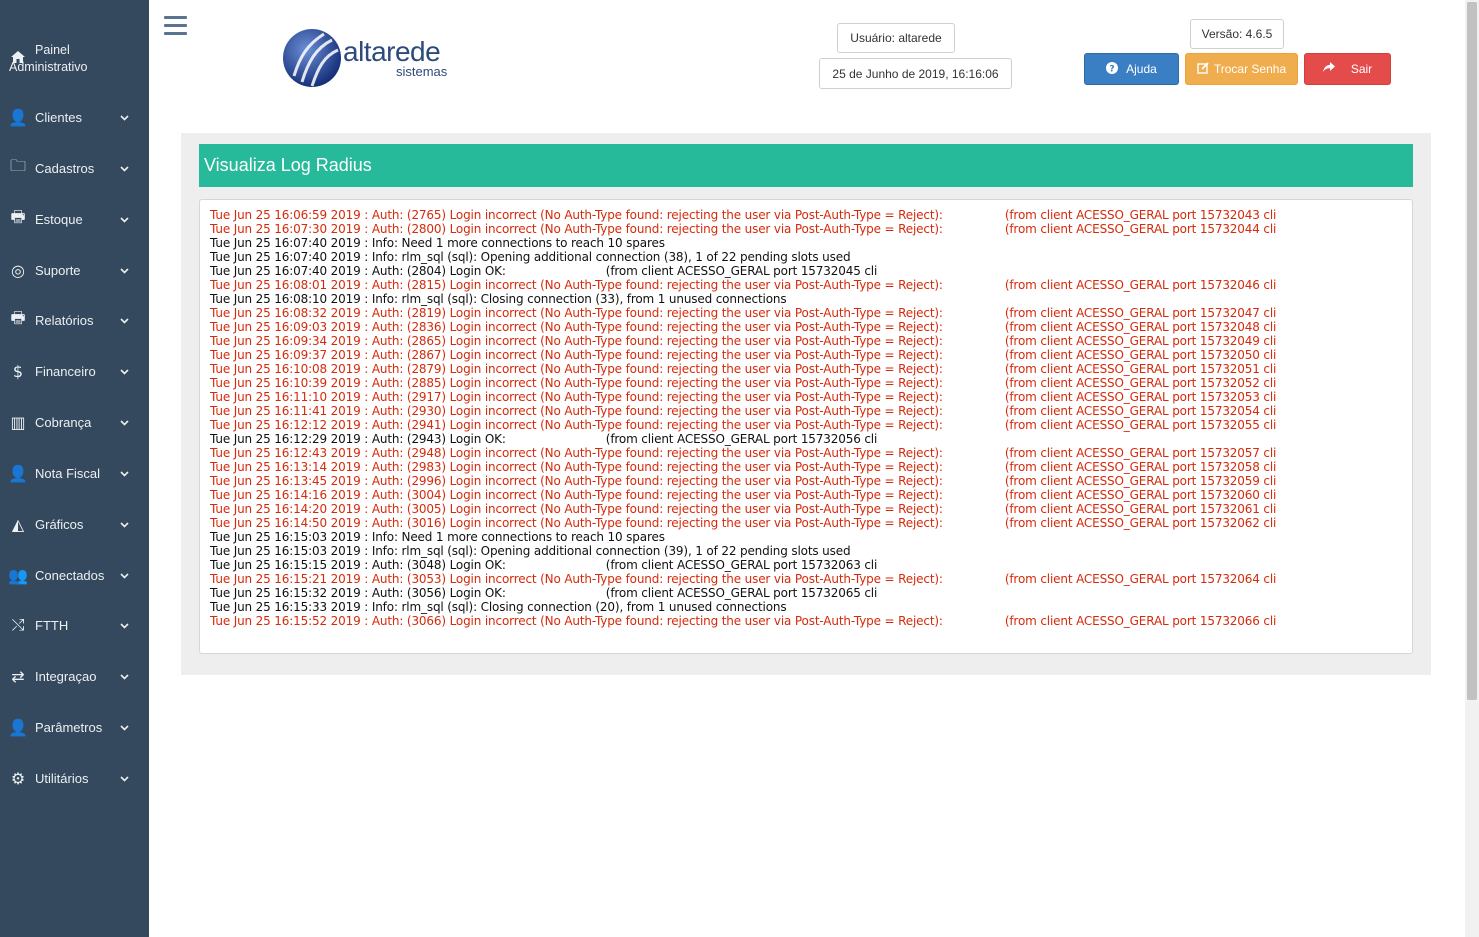  Describe the element at coordinates (74, 270) in the screenshot. I see `sidebar-item-3: ◎ Suporte` at that location.